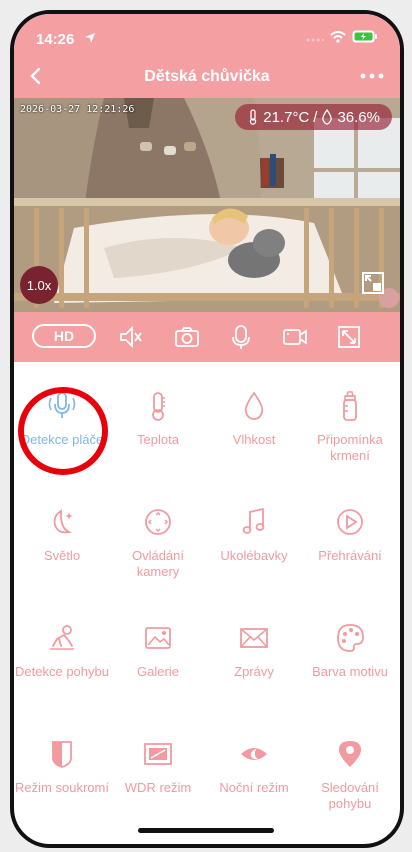 The image size is (412, 852). Describe the element at coordinates (338, 36) in the screenshot. I see `wifi-icon` at that location.